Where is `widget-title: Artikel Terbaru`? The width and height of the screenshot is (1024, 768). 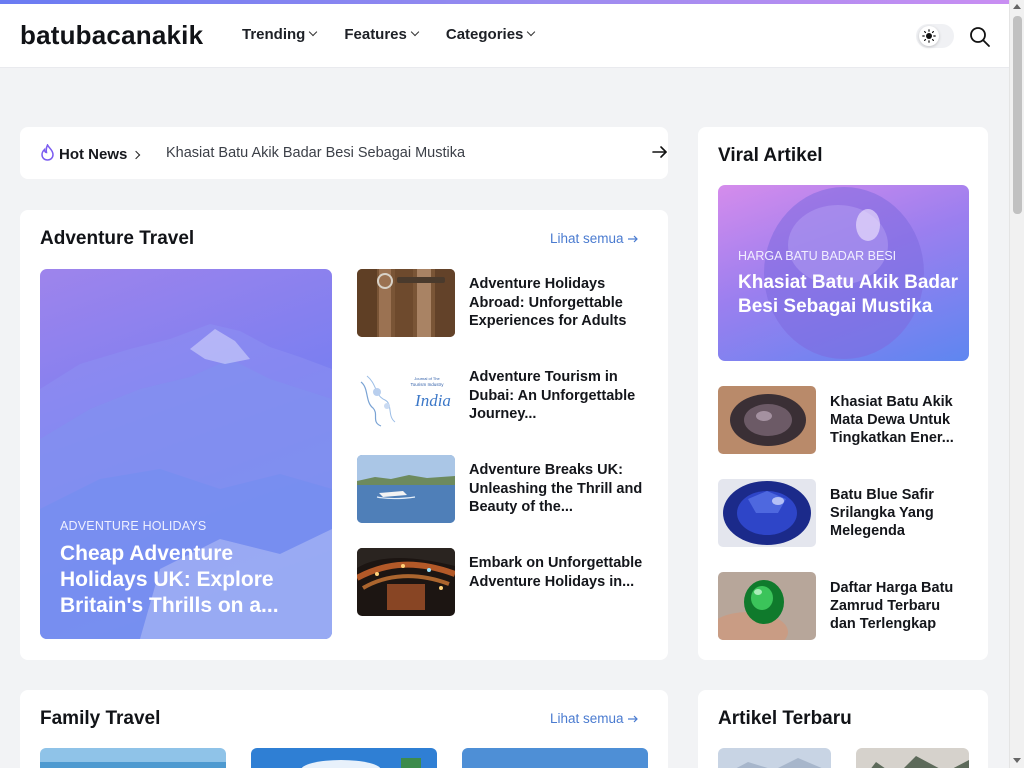 widget-title: Artikel Terbaru is located at coordinates (785, 718).